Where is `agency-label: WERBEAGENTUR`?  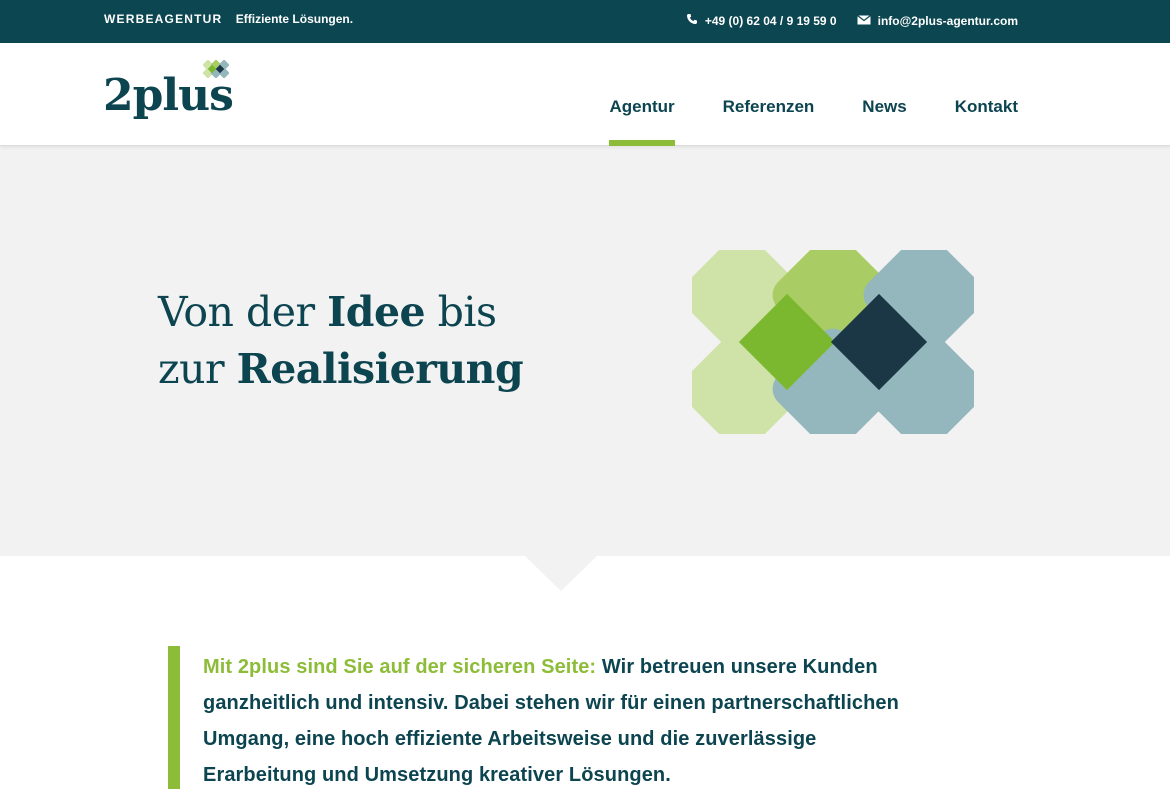 agency-label: WERBEAGENTUR is located at coordinates (163, 19).